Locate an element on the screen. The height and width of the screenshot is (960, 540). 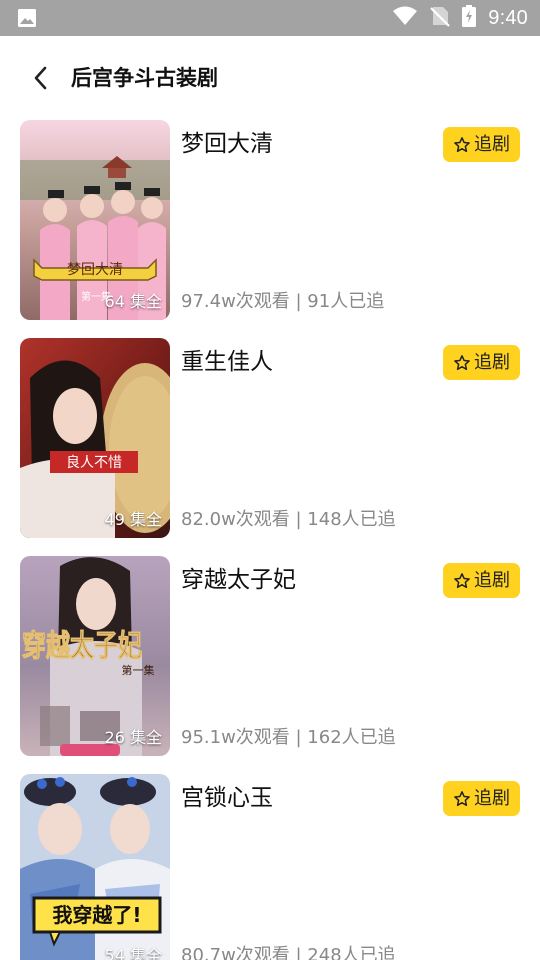
poster-image: 穿越太子妃 第一集 is located at coordinates (95, 656).